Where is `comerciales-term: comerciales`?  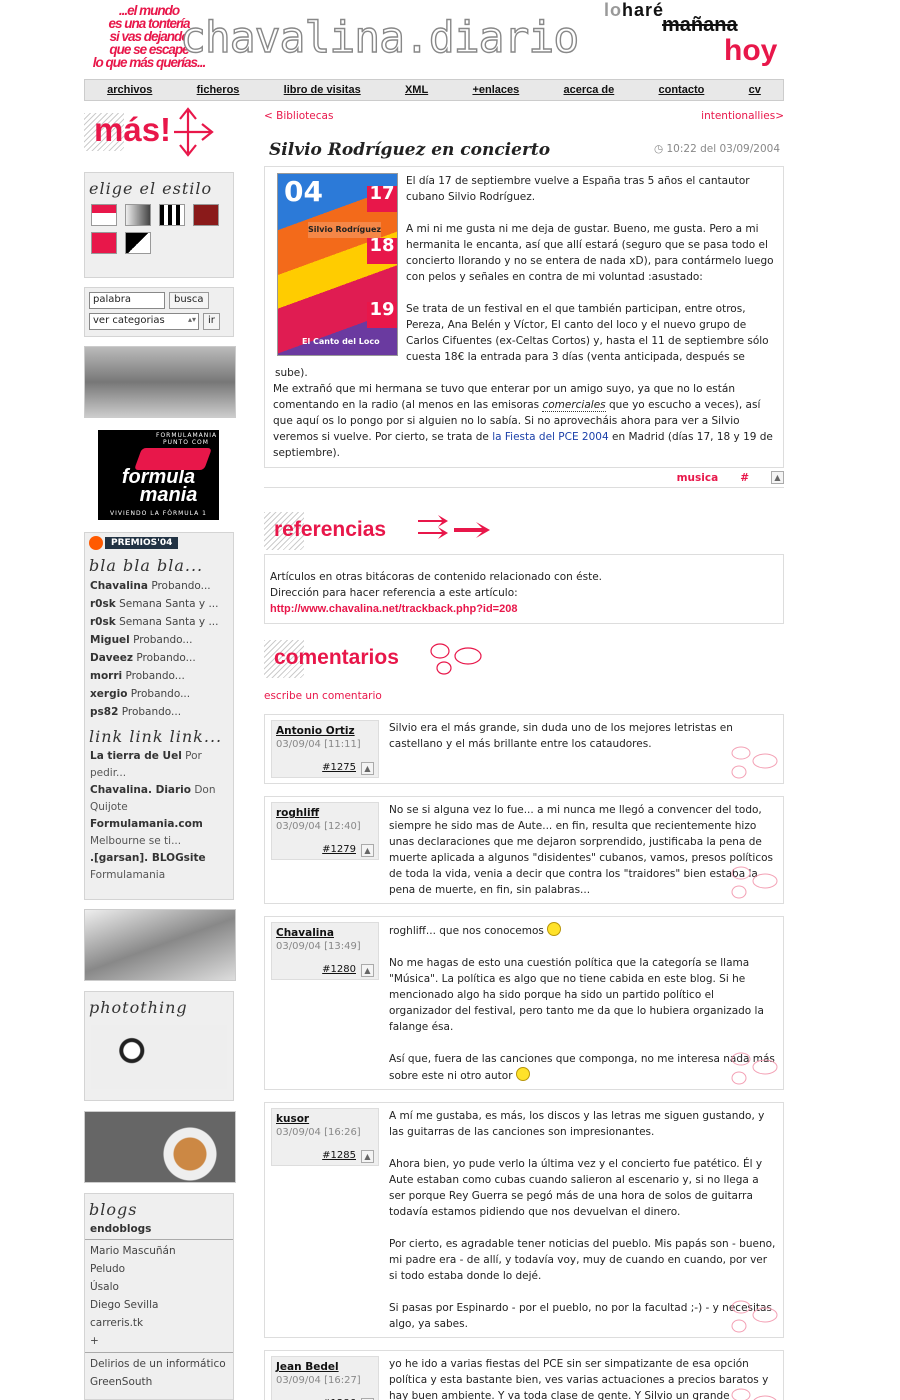 comerciales-term: comerciales is located at coordinates (574, 405).